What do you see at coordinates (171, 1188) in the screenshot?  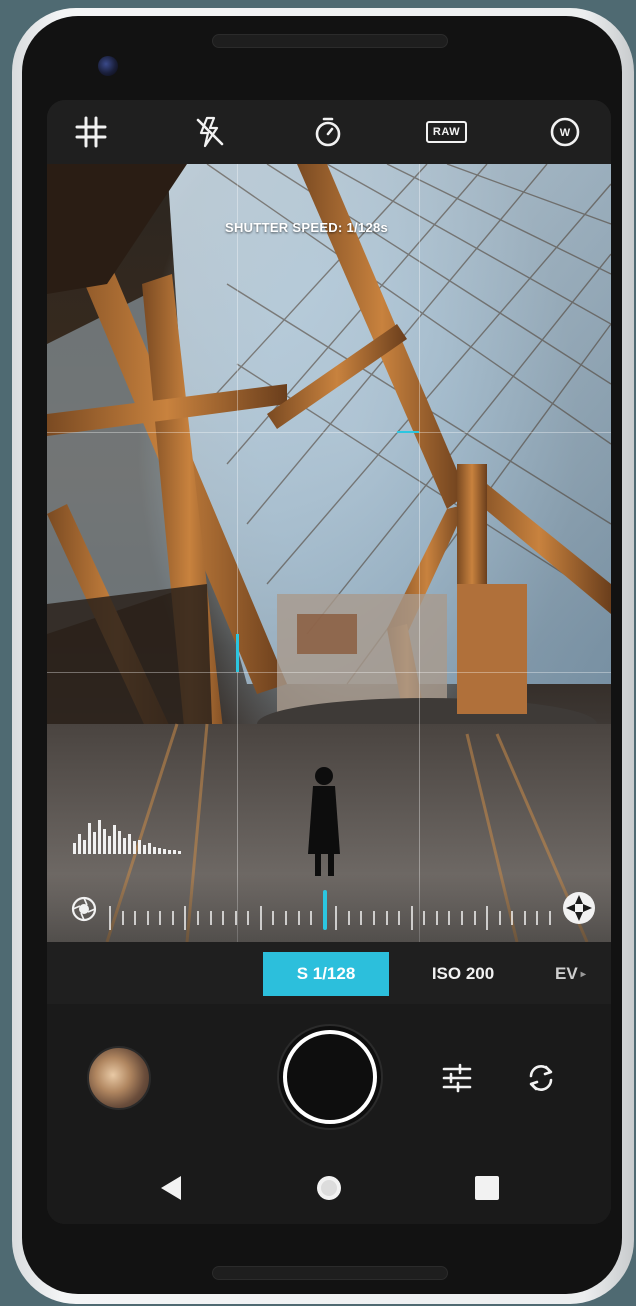 I see `back-triangle-icon` at bounding box center [171, 1188].